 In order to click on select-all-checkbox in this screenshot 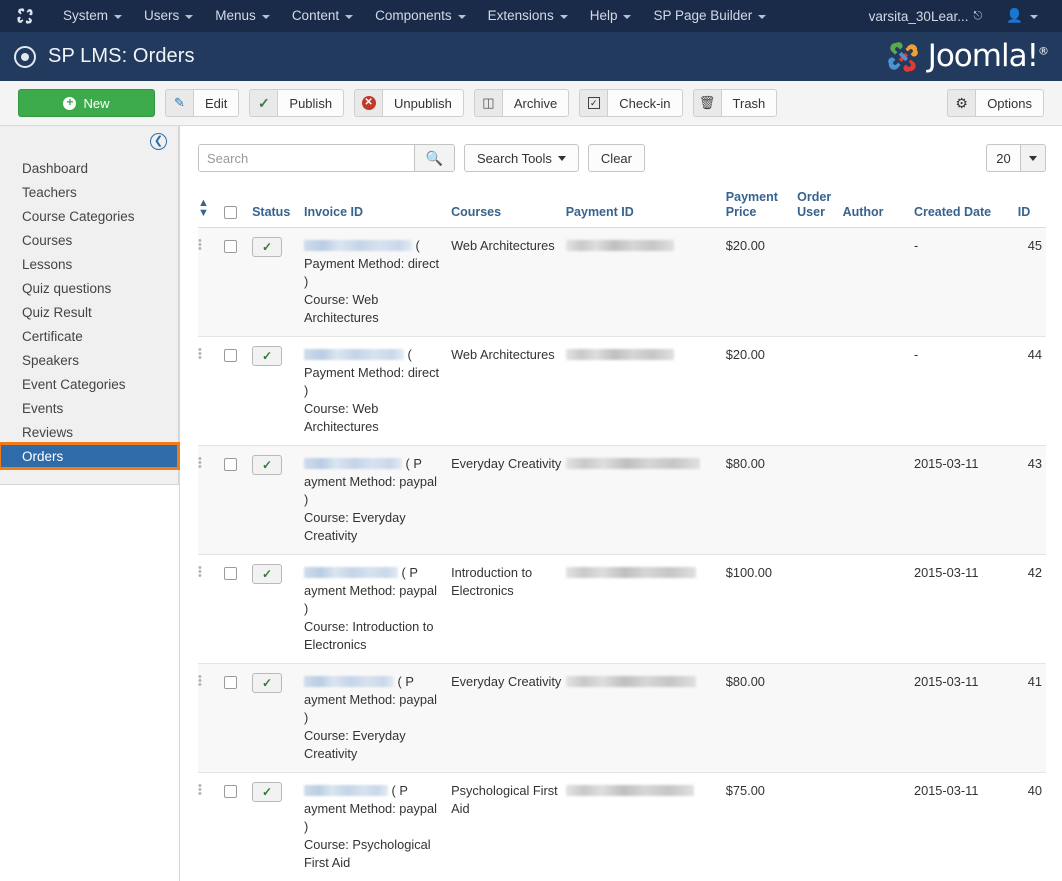, I will do `click(230, 213)`.